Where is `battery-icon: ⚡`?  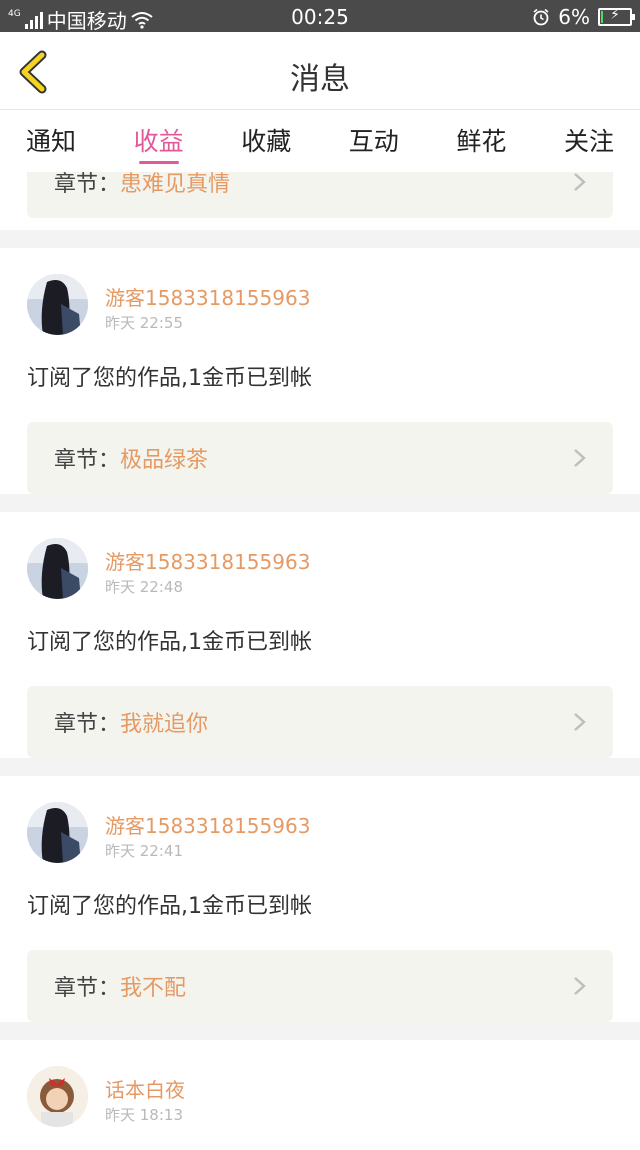 battery-icon: ⚡ is located at coordinates (616, 16).